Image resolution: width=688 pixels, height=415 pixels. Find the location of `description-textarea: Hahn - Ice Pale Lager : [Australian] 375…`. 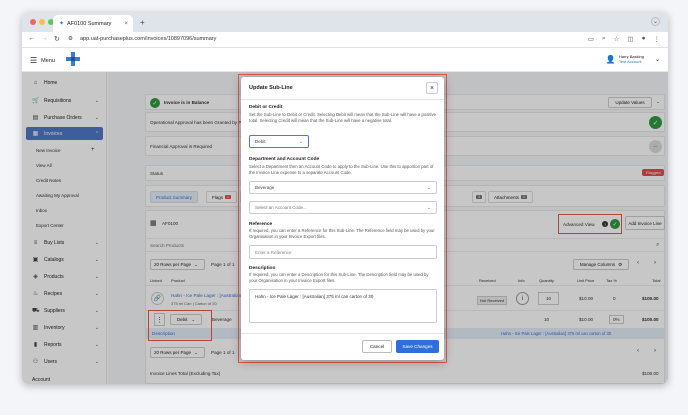

description-textarea: Hahn - Ice Pale Lager : [Australian] 375… is located at coordinates (343, 306).